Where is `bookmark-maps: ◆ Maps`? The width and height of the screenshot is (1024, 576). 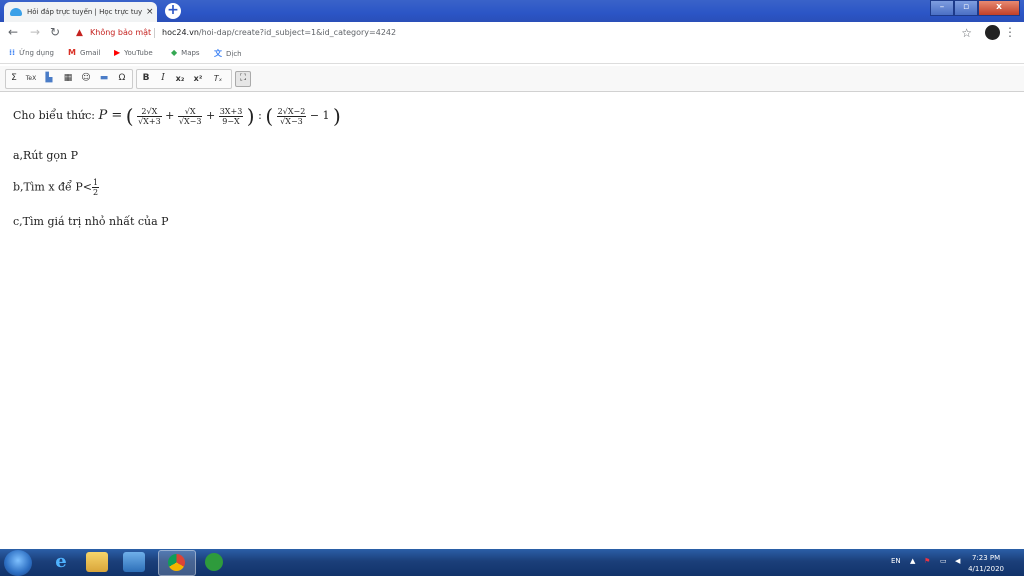
bookmark-maps: ◆ Maps is located at coordinates (185, 52).